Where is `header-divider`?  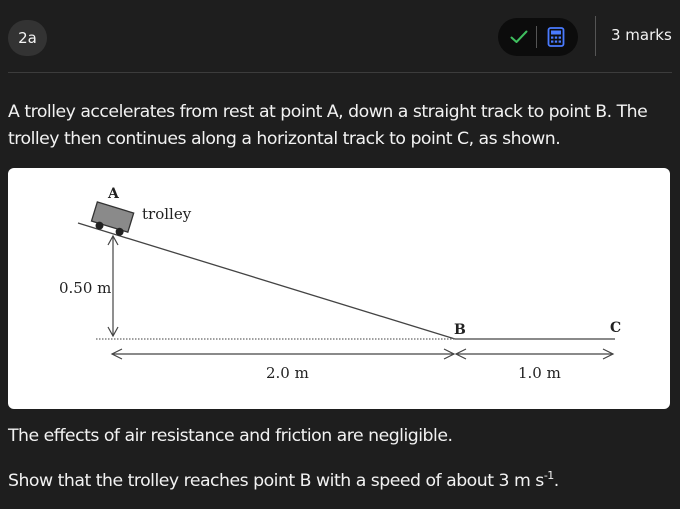 header-divider is located at coordinates (595, 36).